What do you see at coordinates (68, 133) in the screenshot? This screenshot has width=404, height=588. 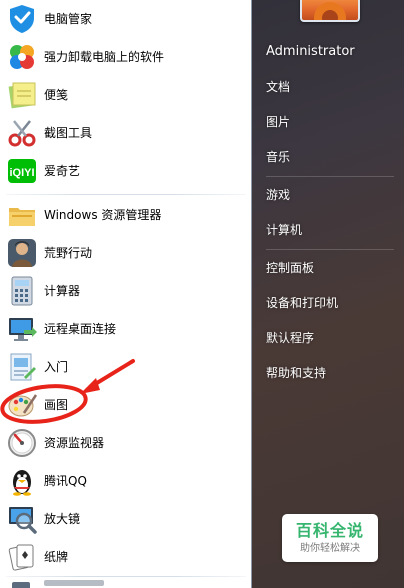 I see `program-item-label: 截图工具` at bounding box center [68, 133].